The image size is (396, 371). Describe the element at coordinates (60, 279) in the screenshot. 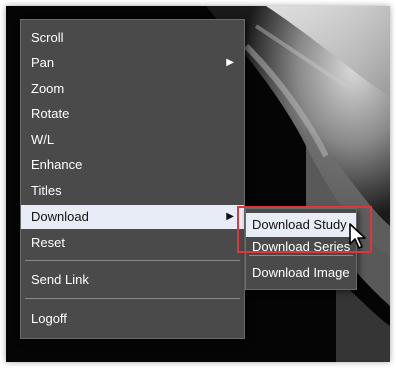

I see `menu-item-label: Send Link` at that location.